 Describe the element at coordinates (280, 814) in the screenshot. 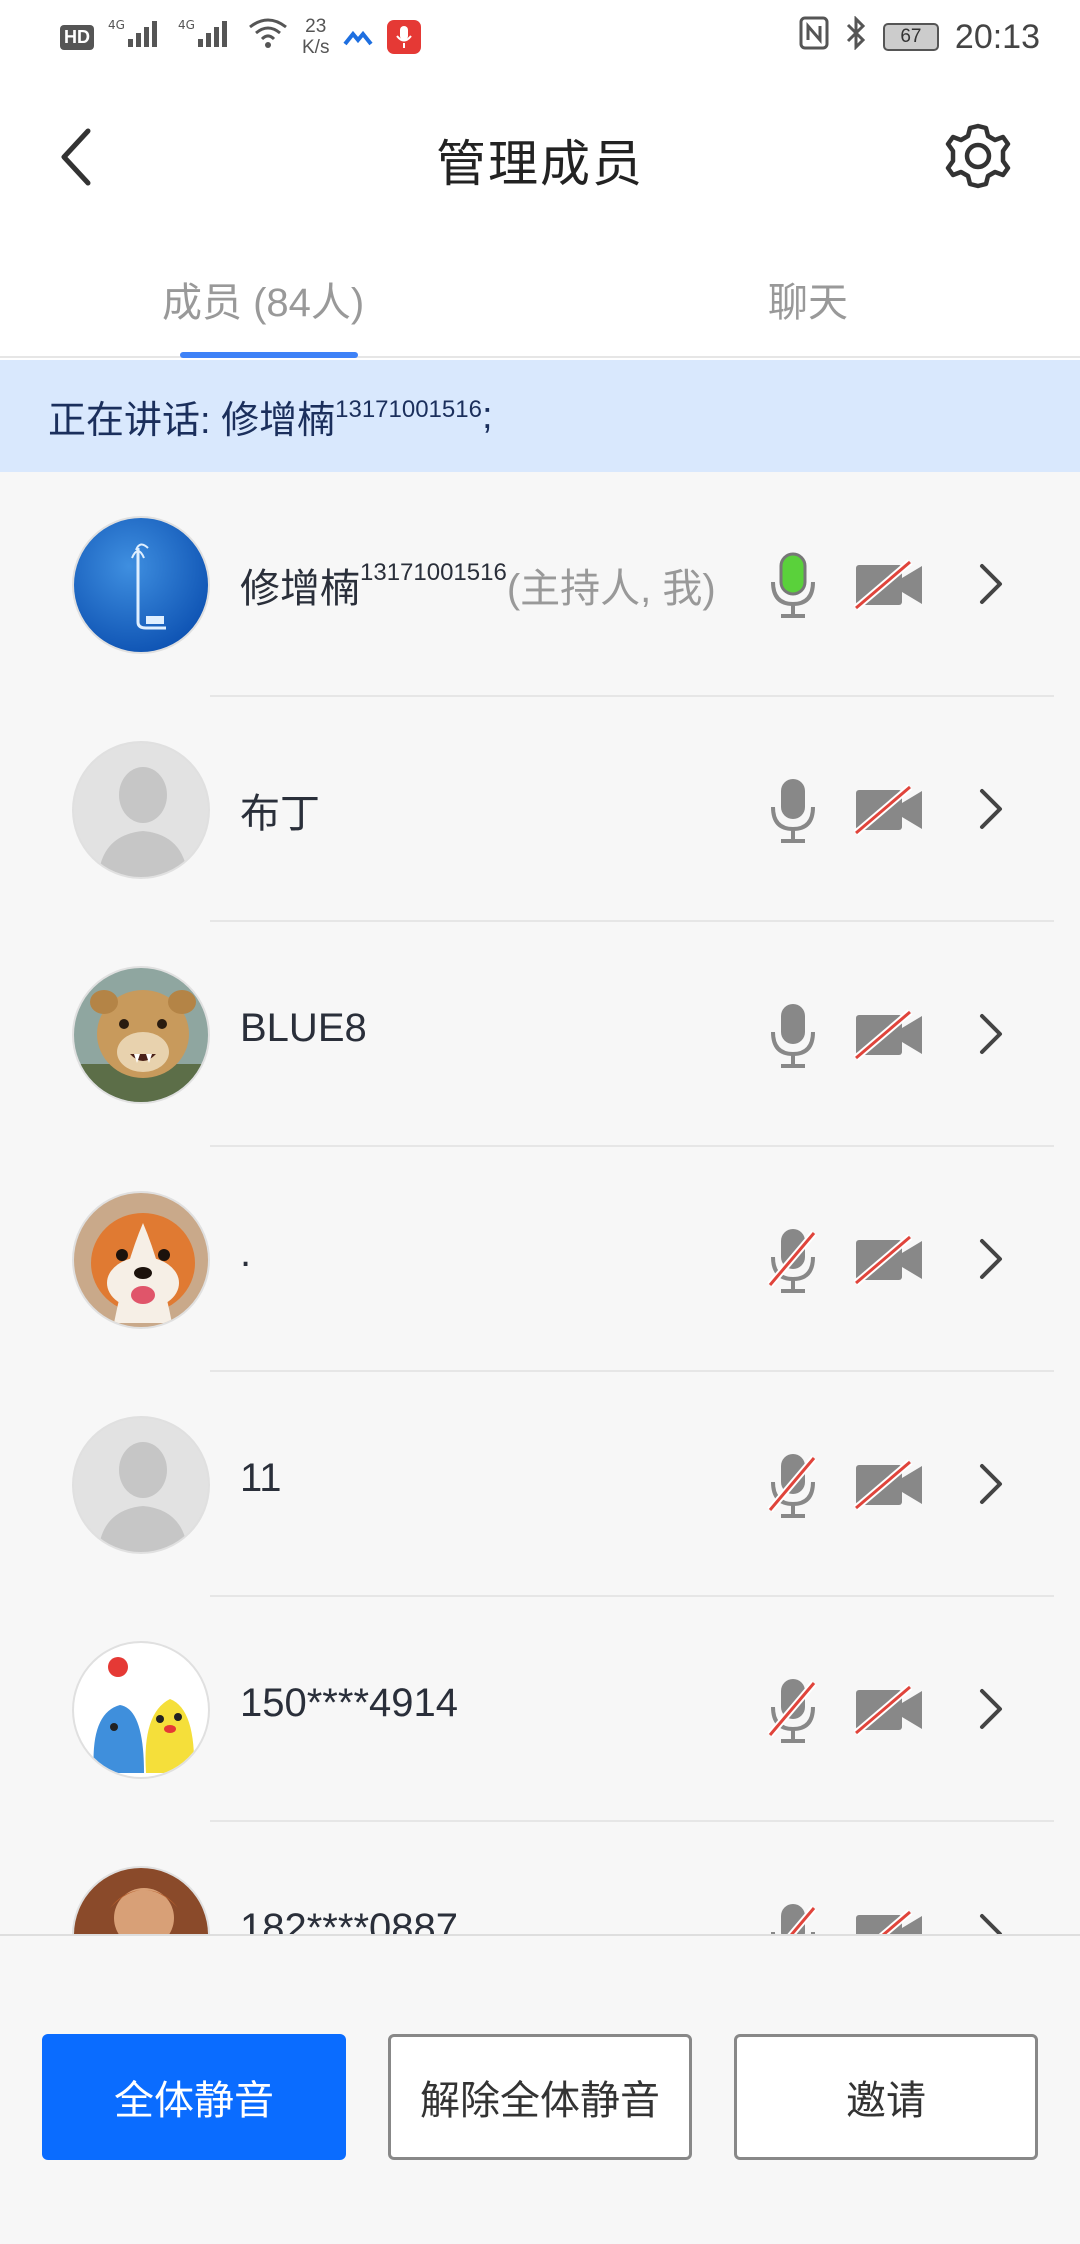

I see `member-name-text: 布丁` at that location.